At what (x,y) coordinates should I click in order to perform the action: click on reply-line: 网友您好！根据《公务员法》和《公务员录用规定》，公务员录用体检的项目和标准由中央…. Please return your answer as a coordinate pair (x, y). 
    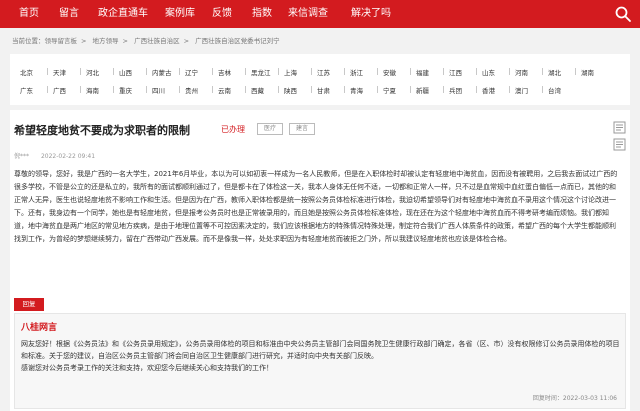
    Looking at the image, I should click on (320, 350).